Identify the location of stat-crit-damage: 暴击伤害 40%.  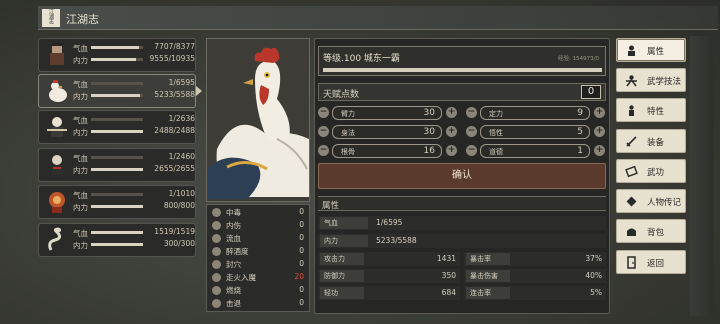
(535, 276).